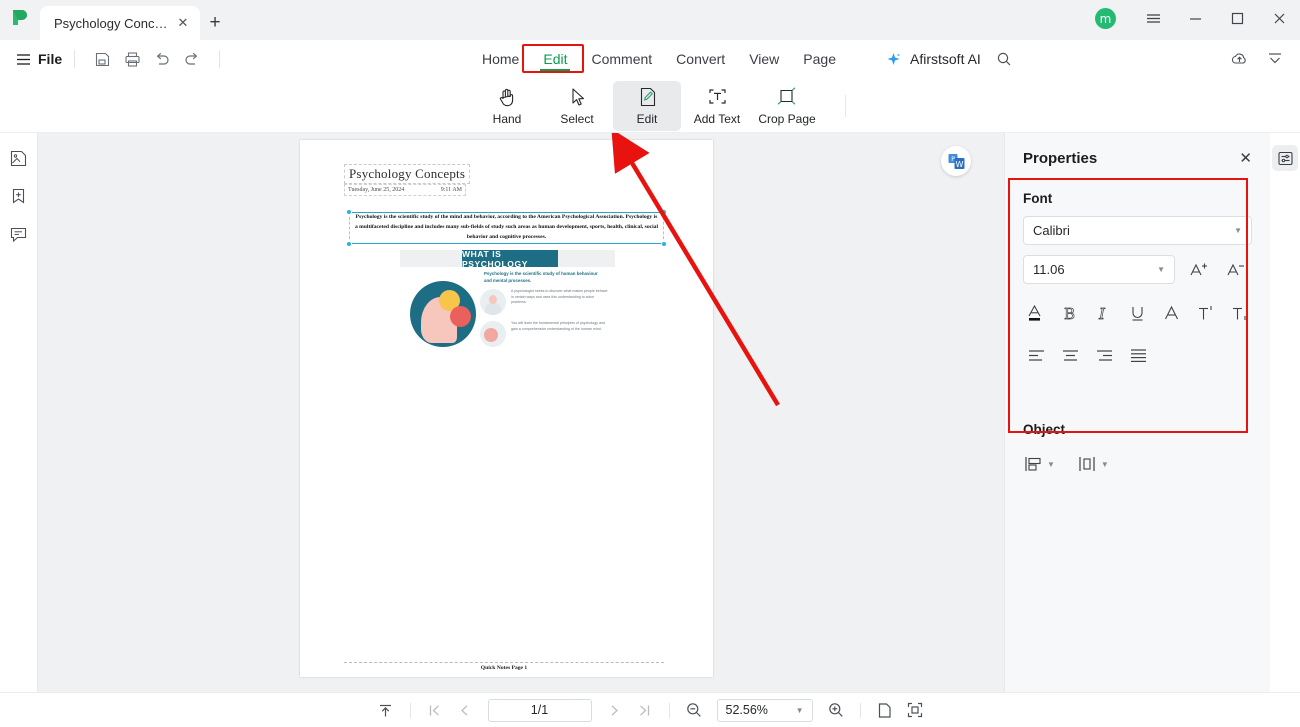 Image resolution: width=1300 pixels, height=727 pixels. I want to click on zoom-level-select: 52.56% ▼, so click(764, 710).